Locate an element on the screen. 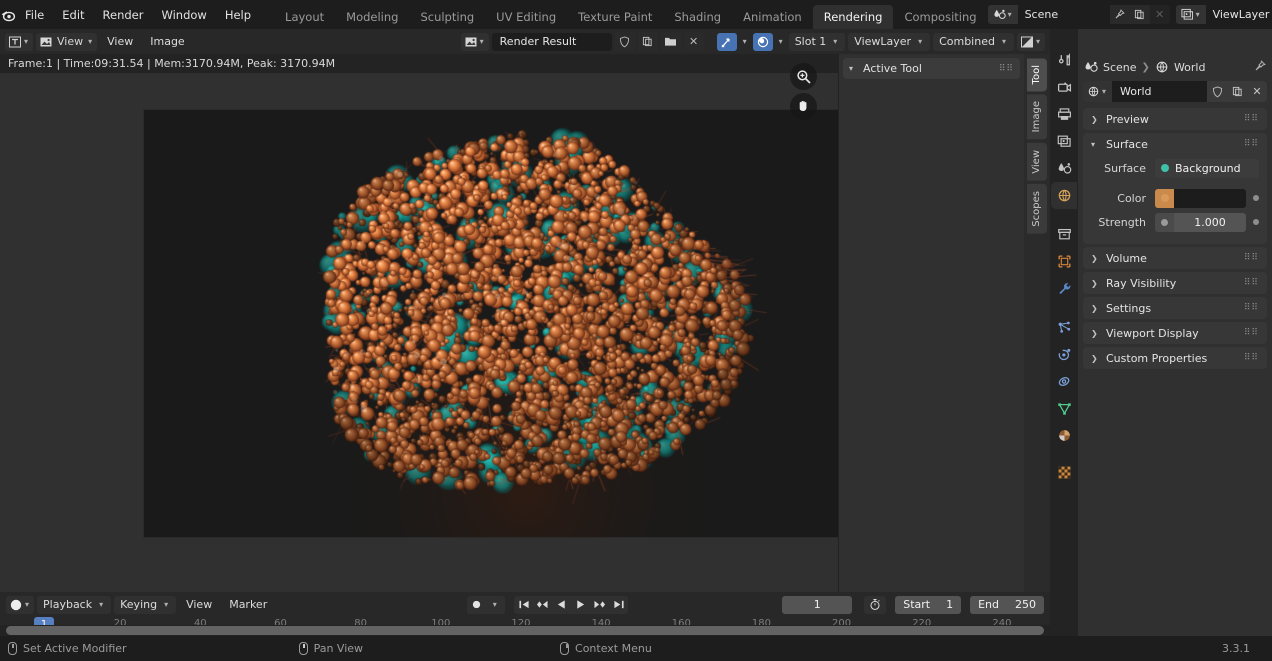 Image resolution: width=1272 pixels, height=661 pixels. properties-tab-physics is located at coordinates (1064, 354).